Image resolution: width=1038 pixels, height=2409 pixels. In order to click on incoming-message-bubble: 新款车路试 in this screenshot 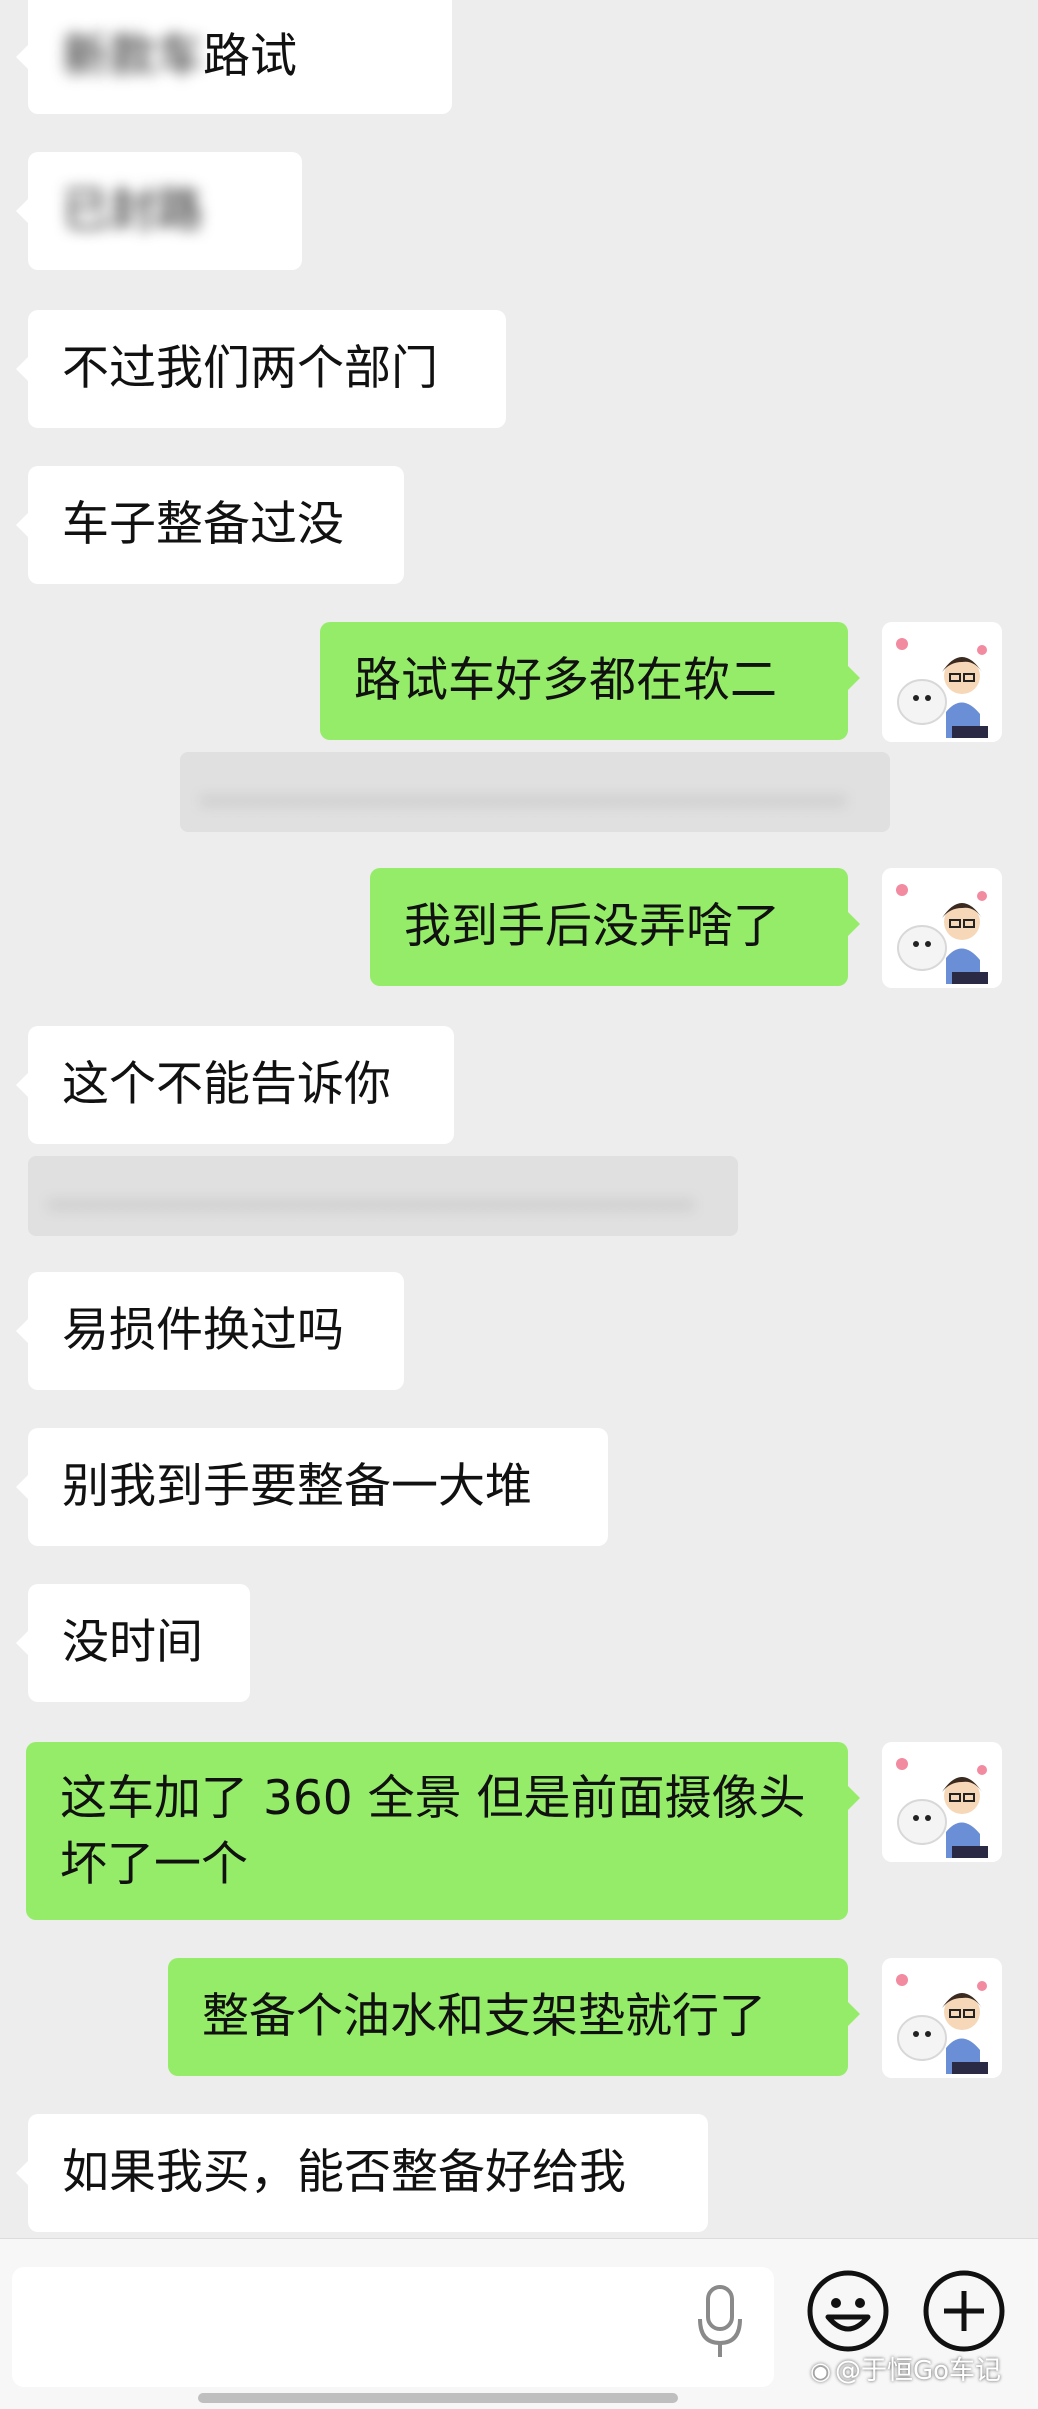, I will do `click(234, 57)`.